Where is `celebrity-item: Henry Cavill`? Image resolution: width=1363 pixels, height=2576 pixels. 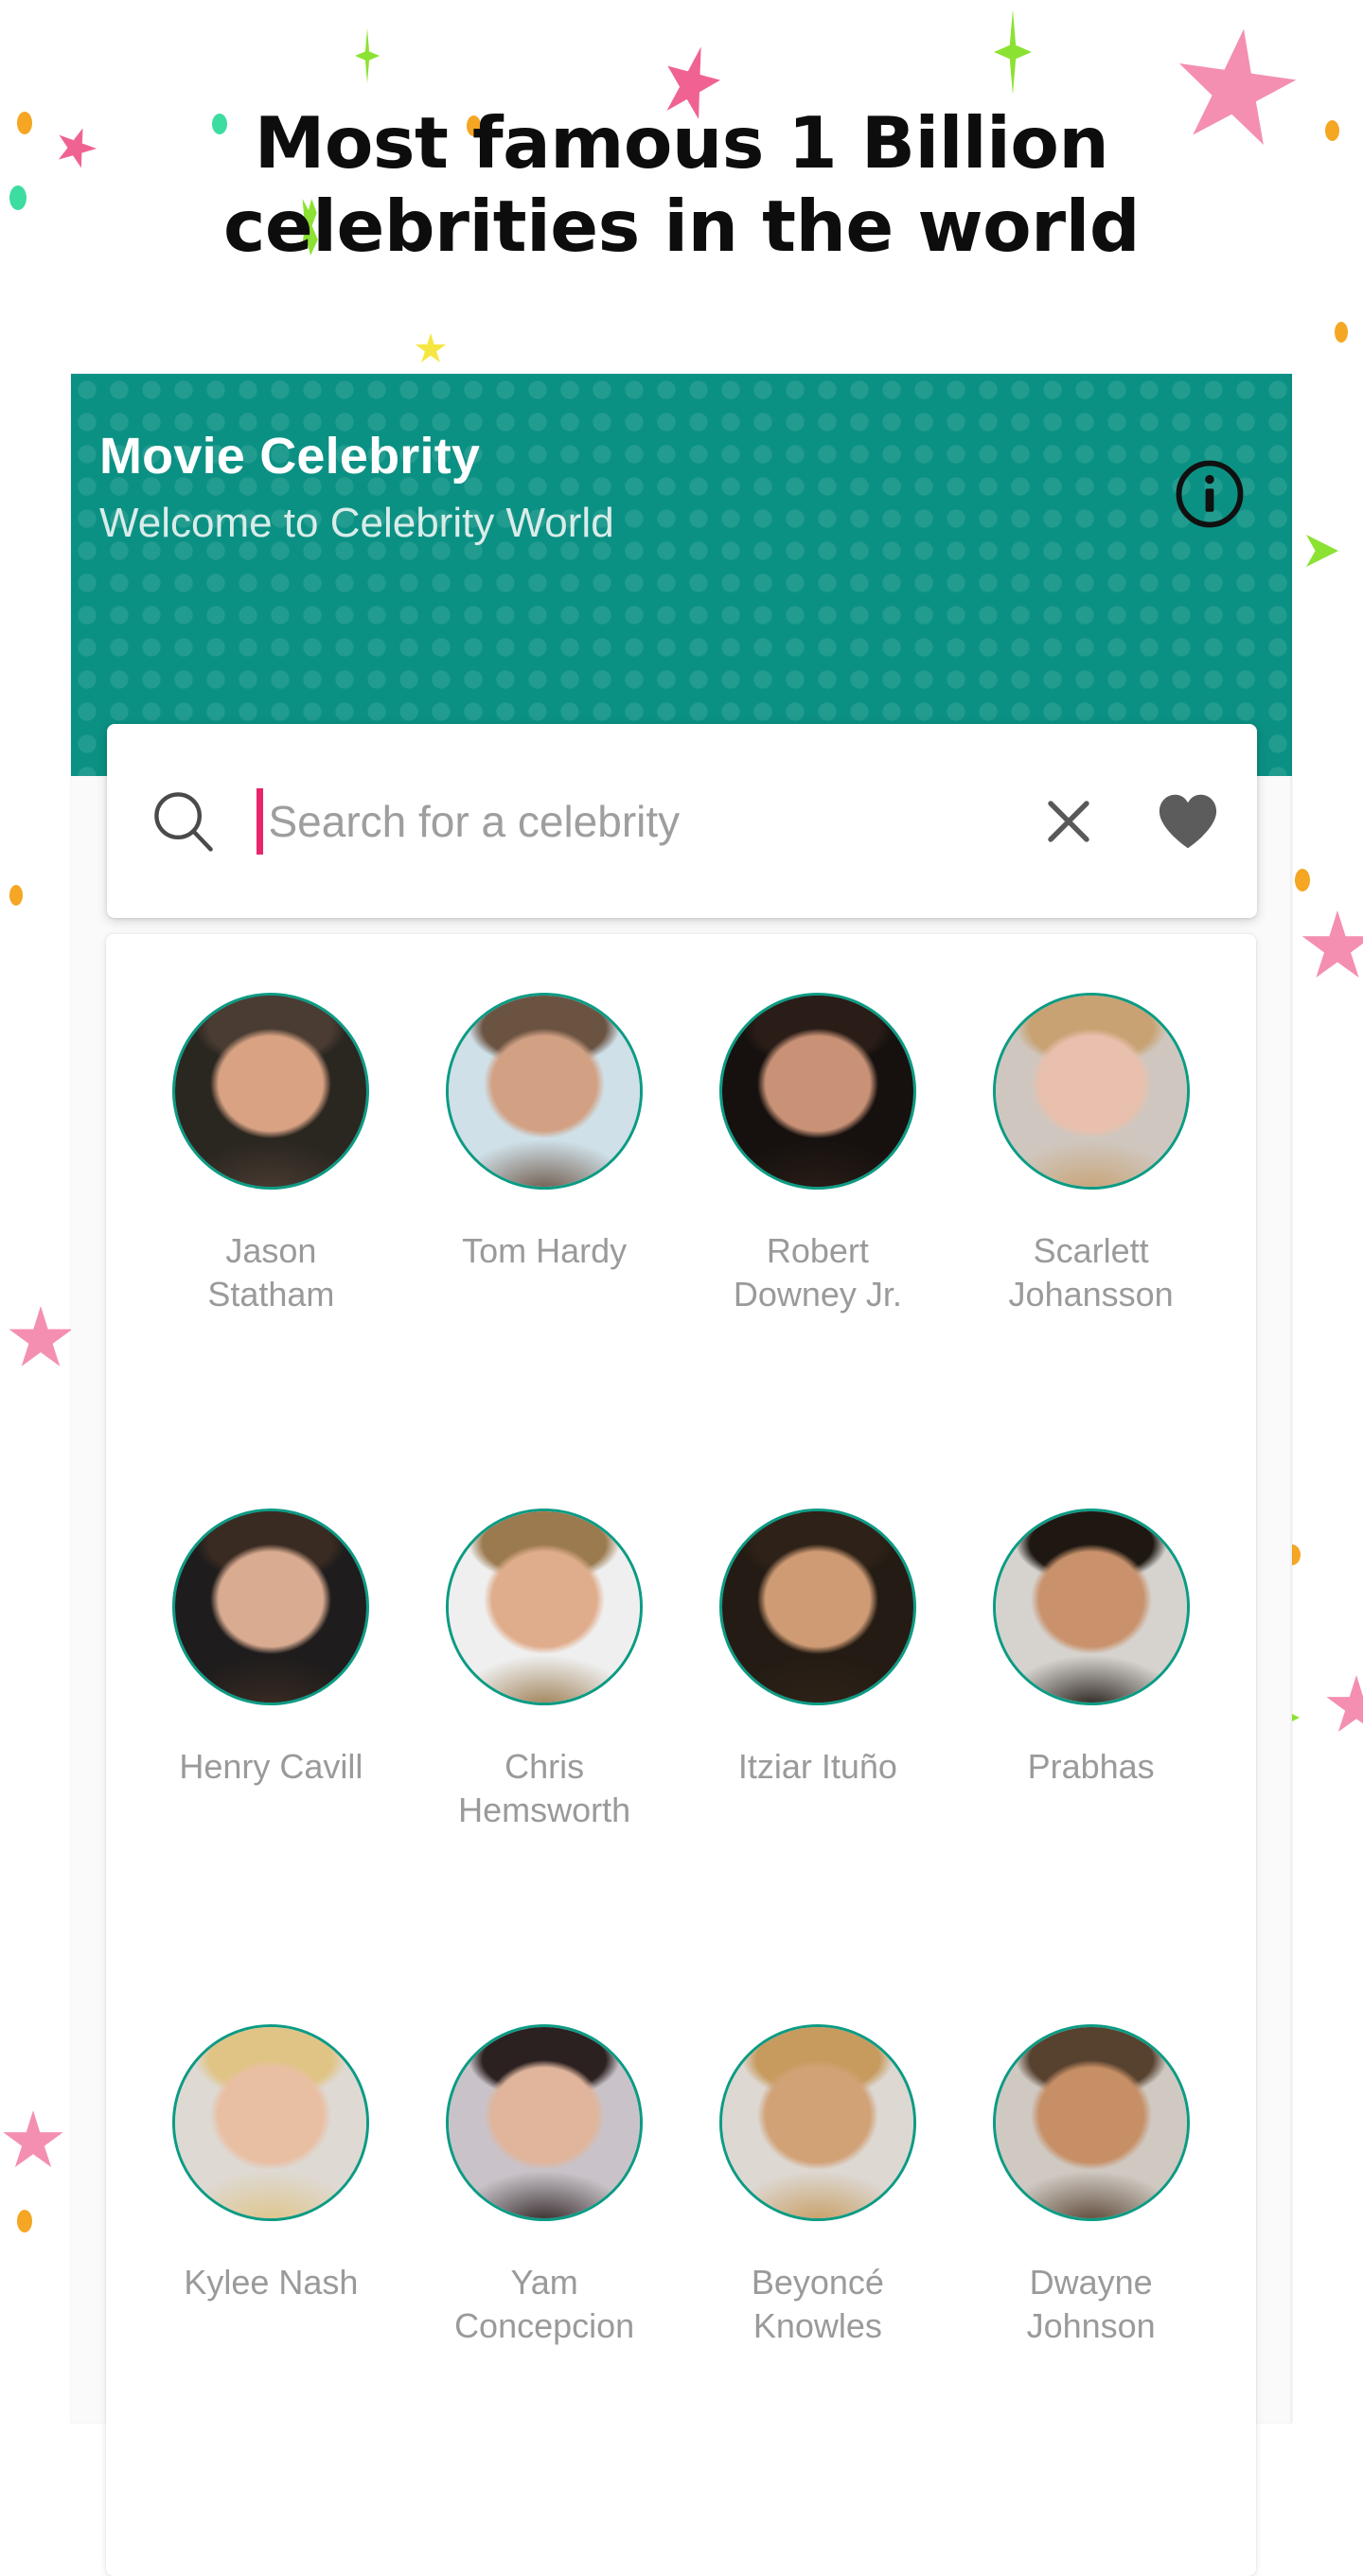 celebrity-item: Henry Cavill is located at coordinates (271, 1745).